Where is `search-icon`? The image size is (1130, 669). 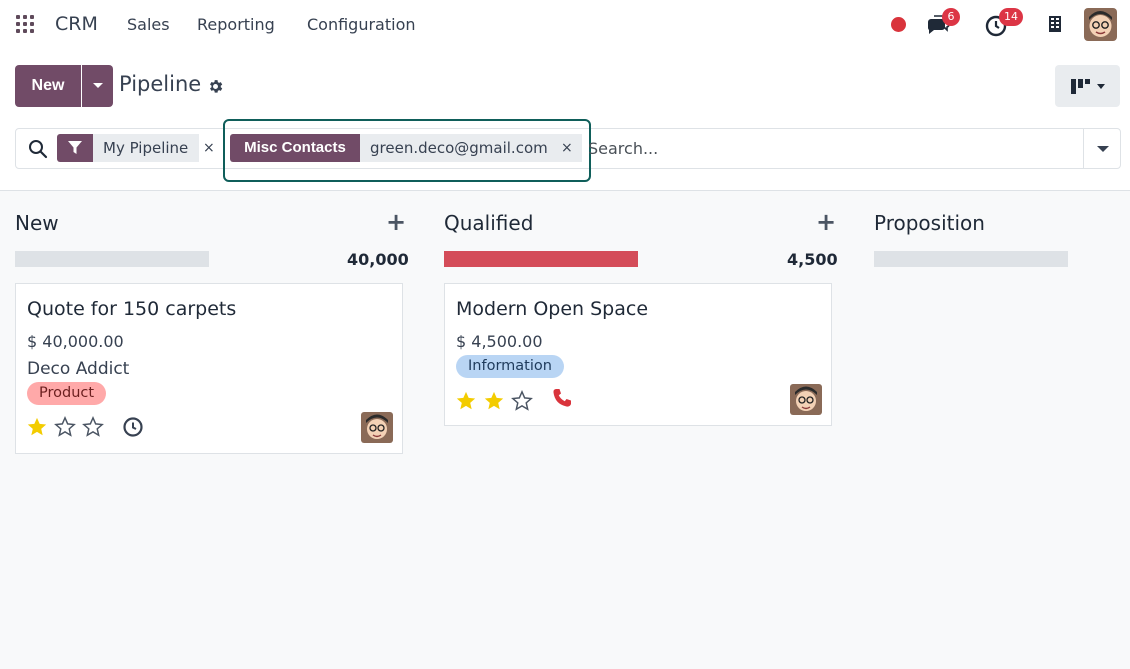 search-icon is located at coordinates (38, 149).